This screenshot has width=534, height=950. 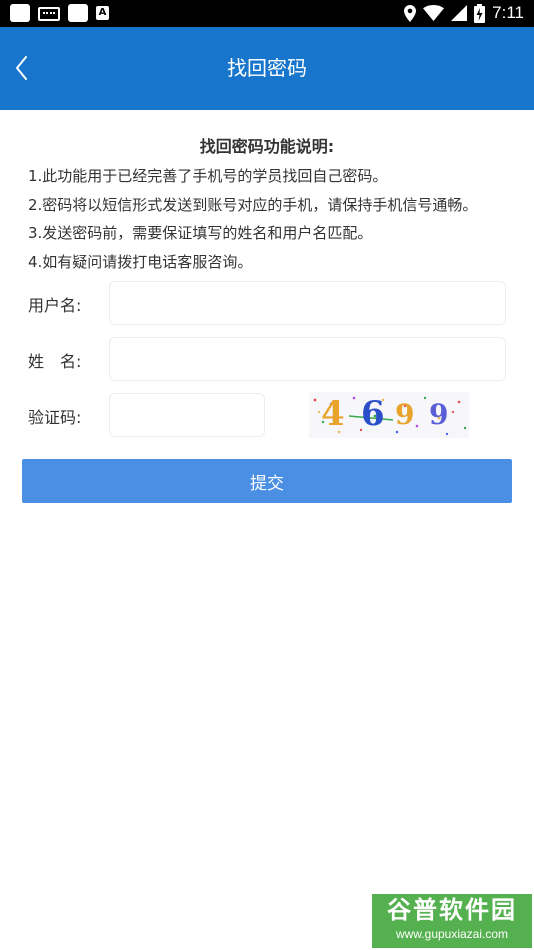 What do you see at coordinates (480, 13) in the screenshot?
I see `battery-charging-icon` at bounding box center [480, 13].